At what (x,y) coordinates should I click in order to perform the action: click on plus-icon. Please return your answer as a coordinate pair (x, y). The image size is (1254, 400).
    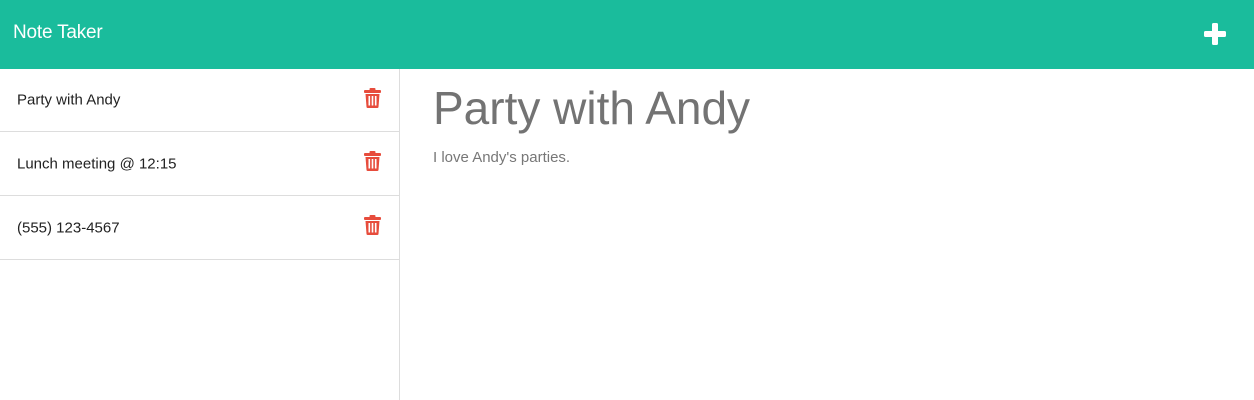
    Looking at the image, I should click on (1215, 34).